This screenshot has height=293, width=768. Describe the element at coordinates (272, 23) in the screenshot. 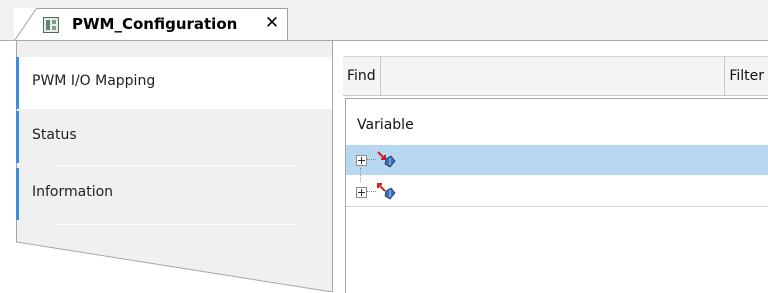

I see `close-icon: ✕` at that location.